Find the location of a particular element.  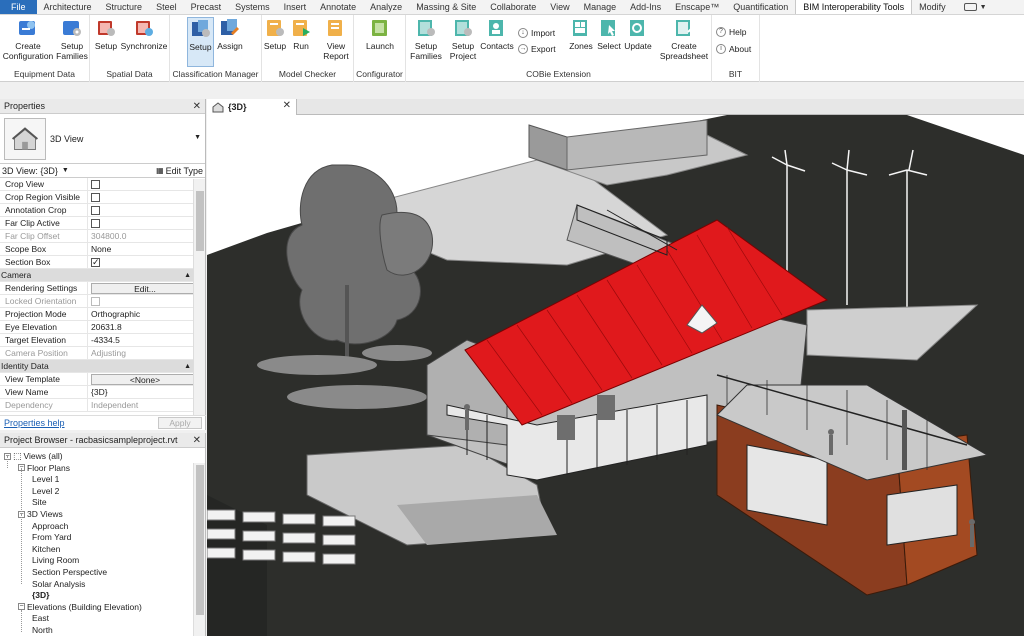

tab-massing-site: Massing & Site is located at coordinates (446, 7).